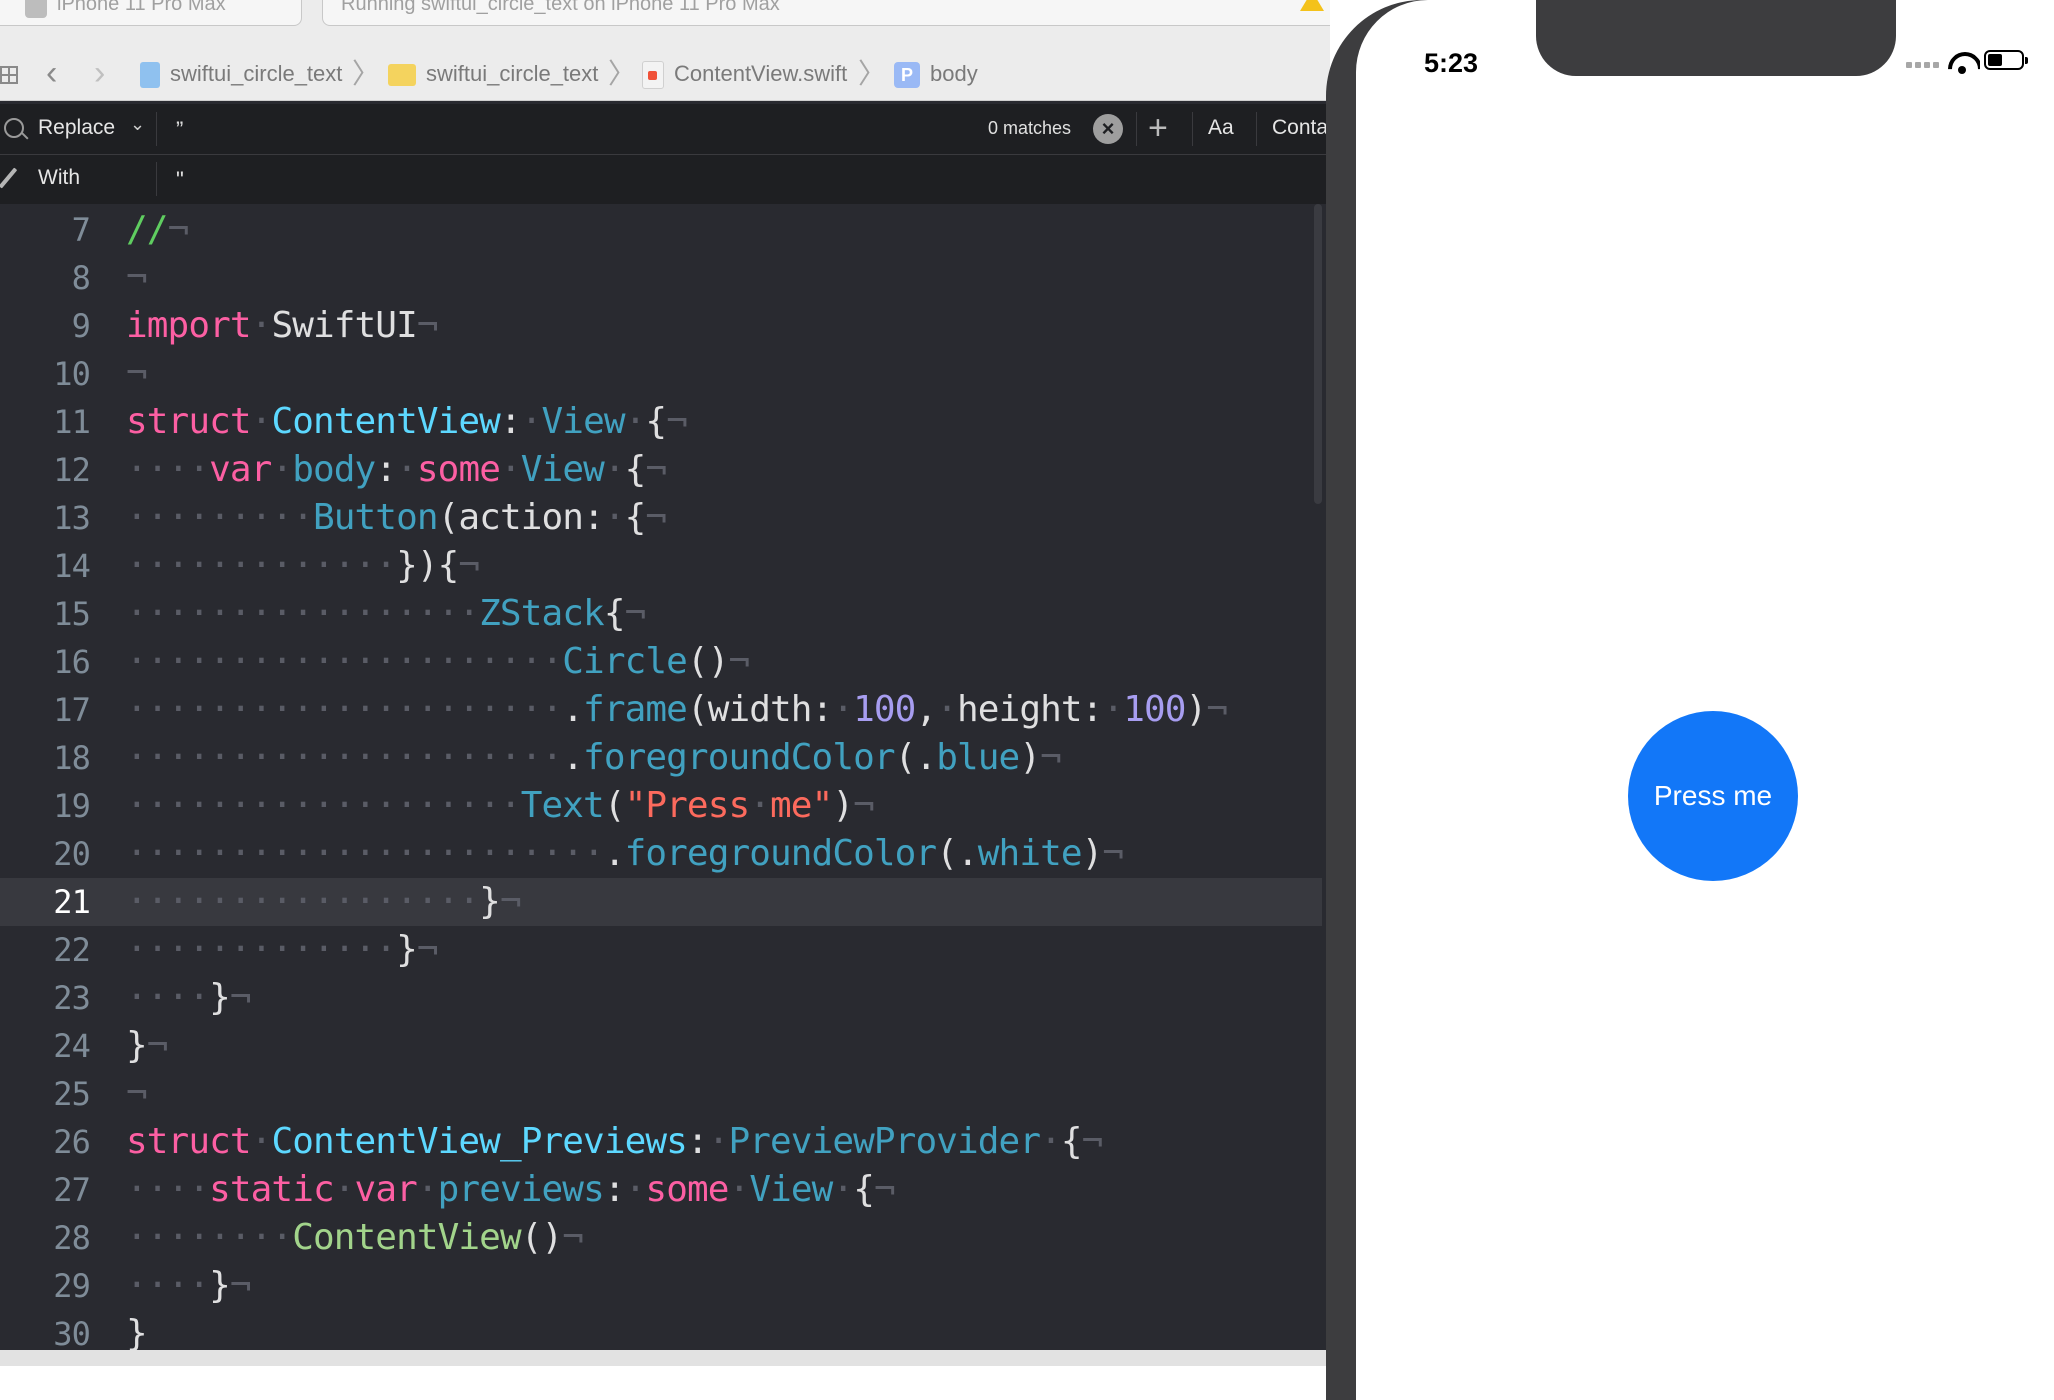 The image size is (2054, 1400). Describe the element at coordinates (209, 1237) in the screenshot. I see `code-token: ········` at that location.